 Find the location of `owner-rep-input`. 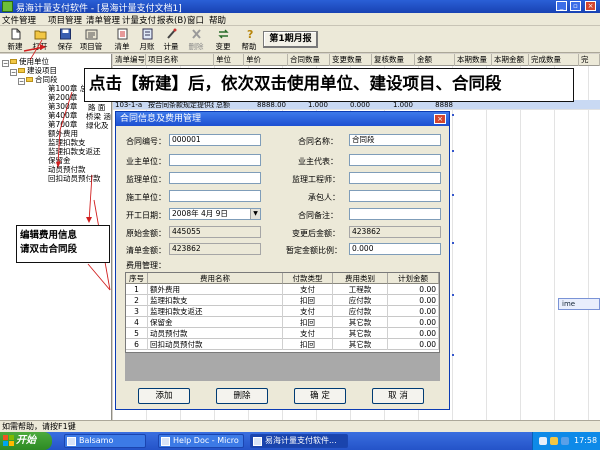

owner-rep-input is located at coordinates (395, 160).